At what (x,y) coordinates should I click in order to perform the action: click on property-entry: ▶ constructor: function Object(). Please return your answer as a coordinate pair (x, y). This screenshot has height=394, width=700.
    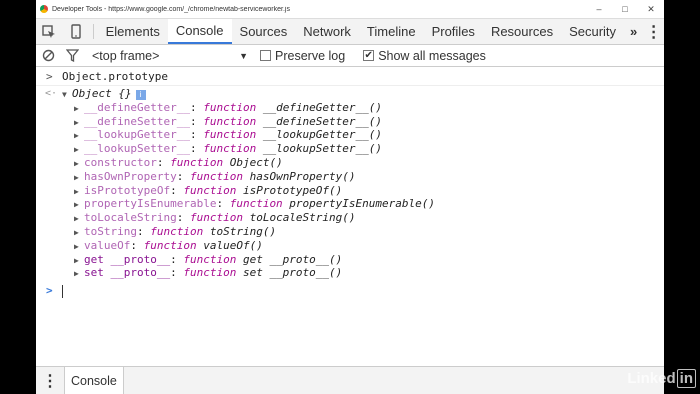
    Looking at the image, I should click on (178, 163).